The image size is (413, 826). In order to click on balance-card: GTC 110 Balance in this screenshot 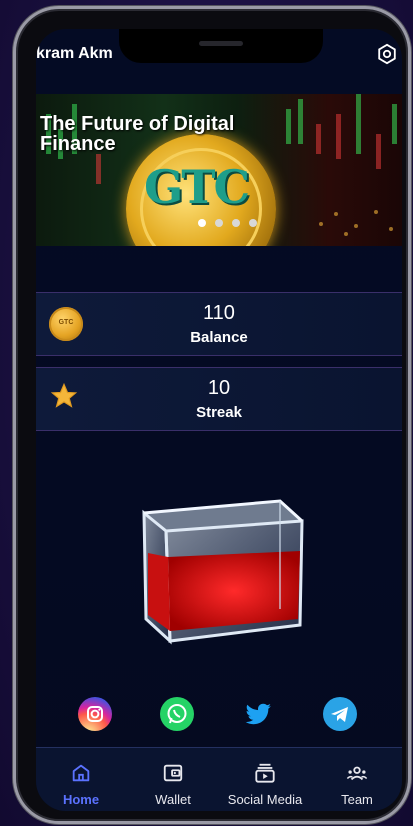, I will do `click(219, 324)`.